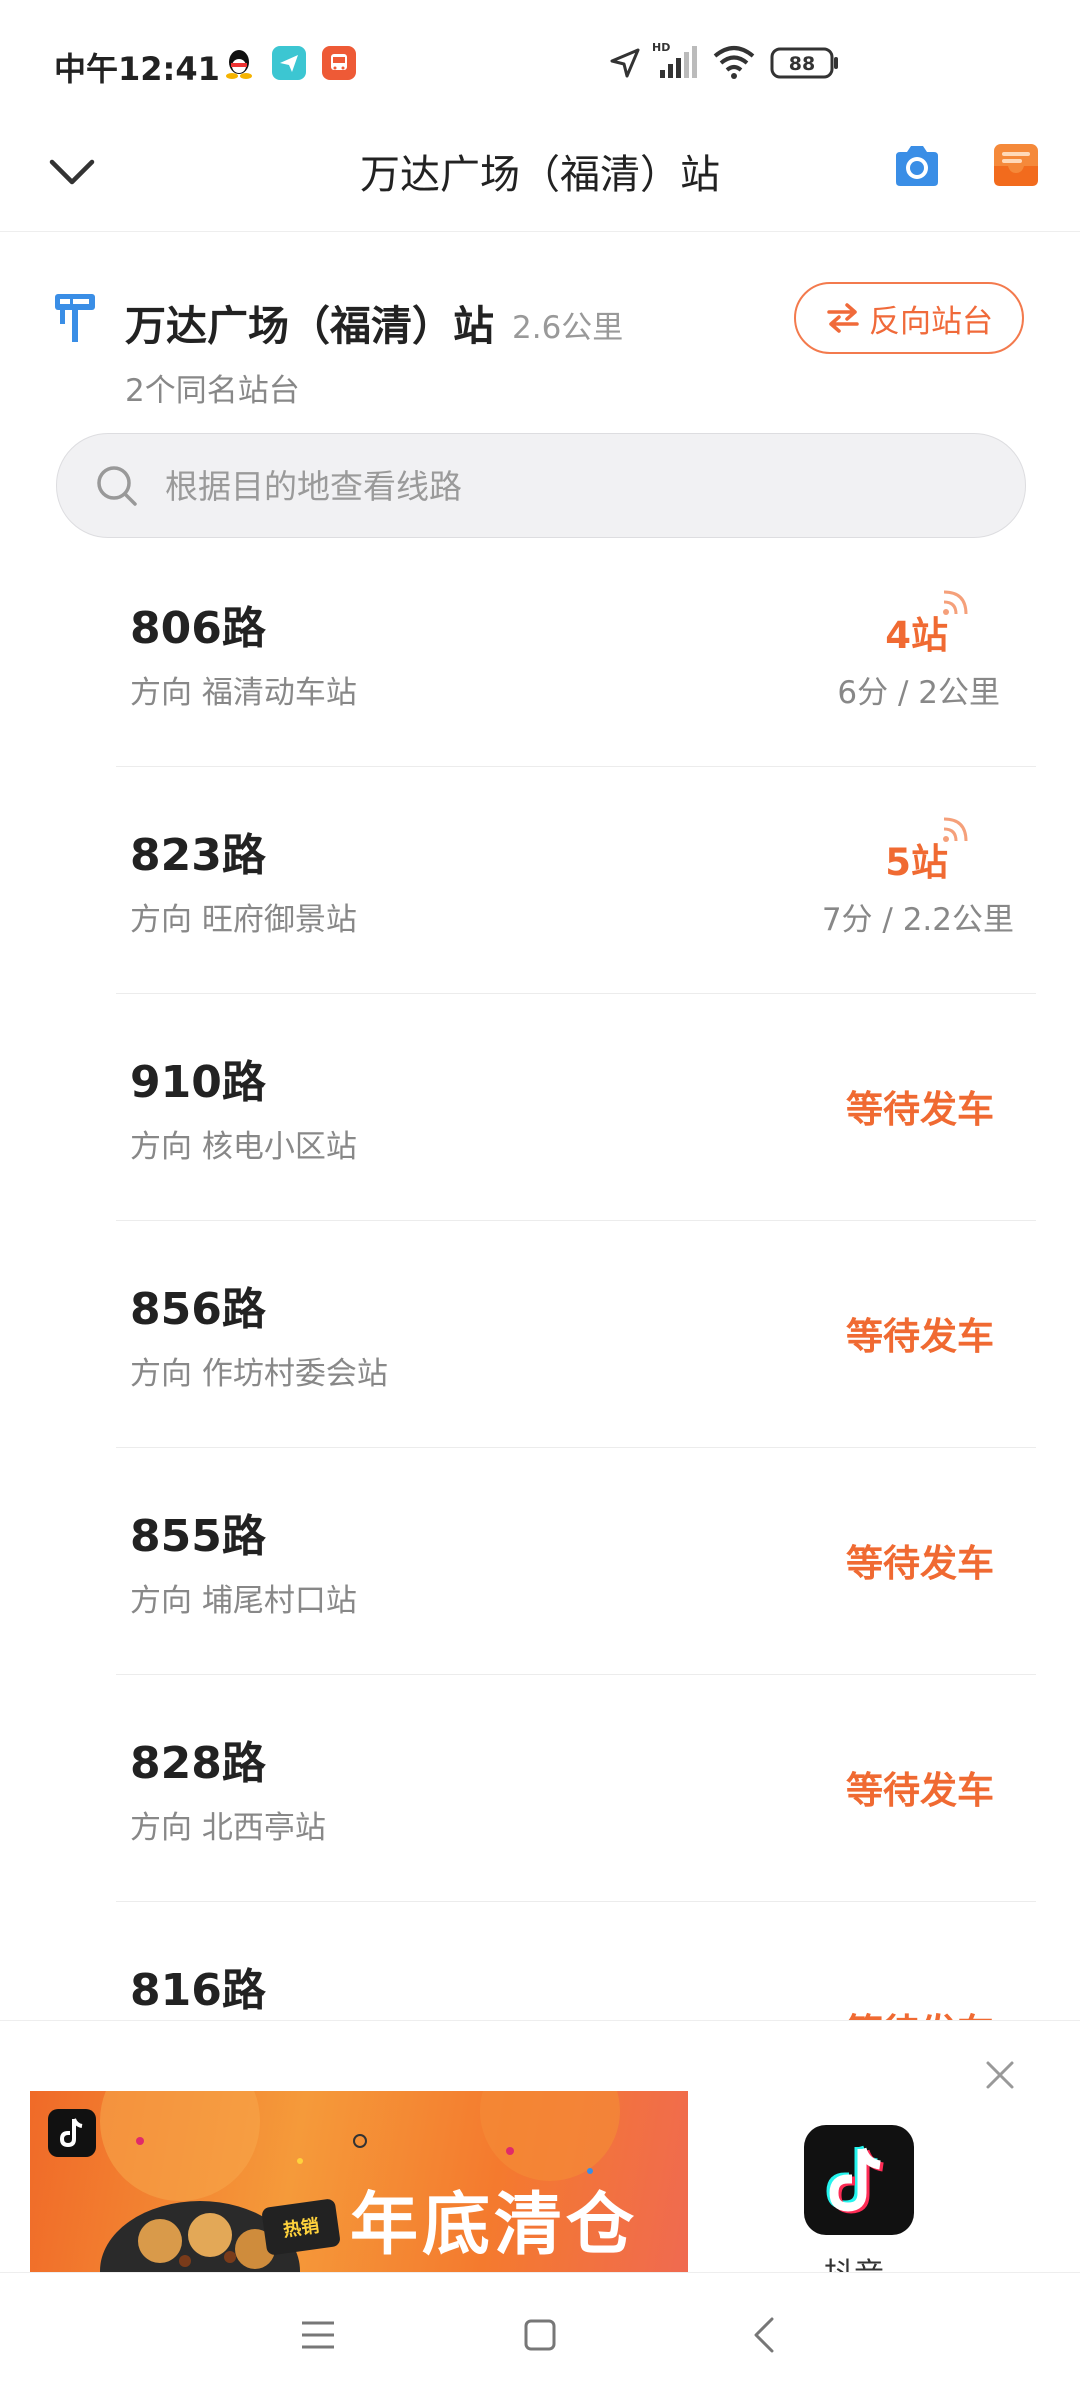  I want to click on battery-level: 88, so click(802, 64).